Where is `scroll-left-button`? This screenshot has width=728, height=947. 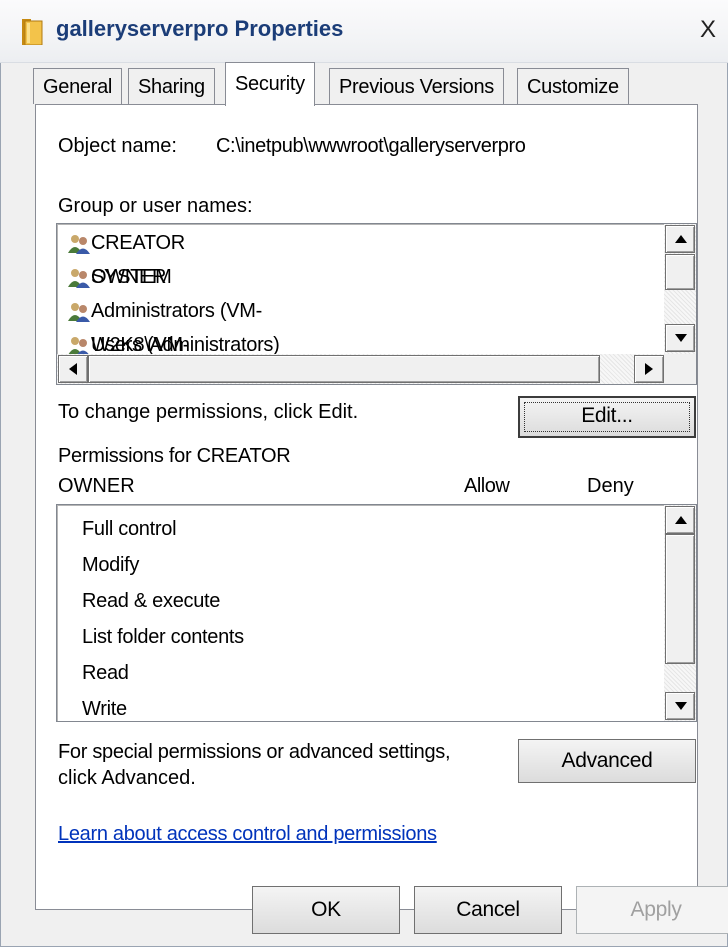
scroll-left-button is located at coordinates (73, 369).